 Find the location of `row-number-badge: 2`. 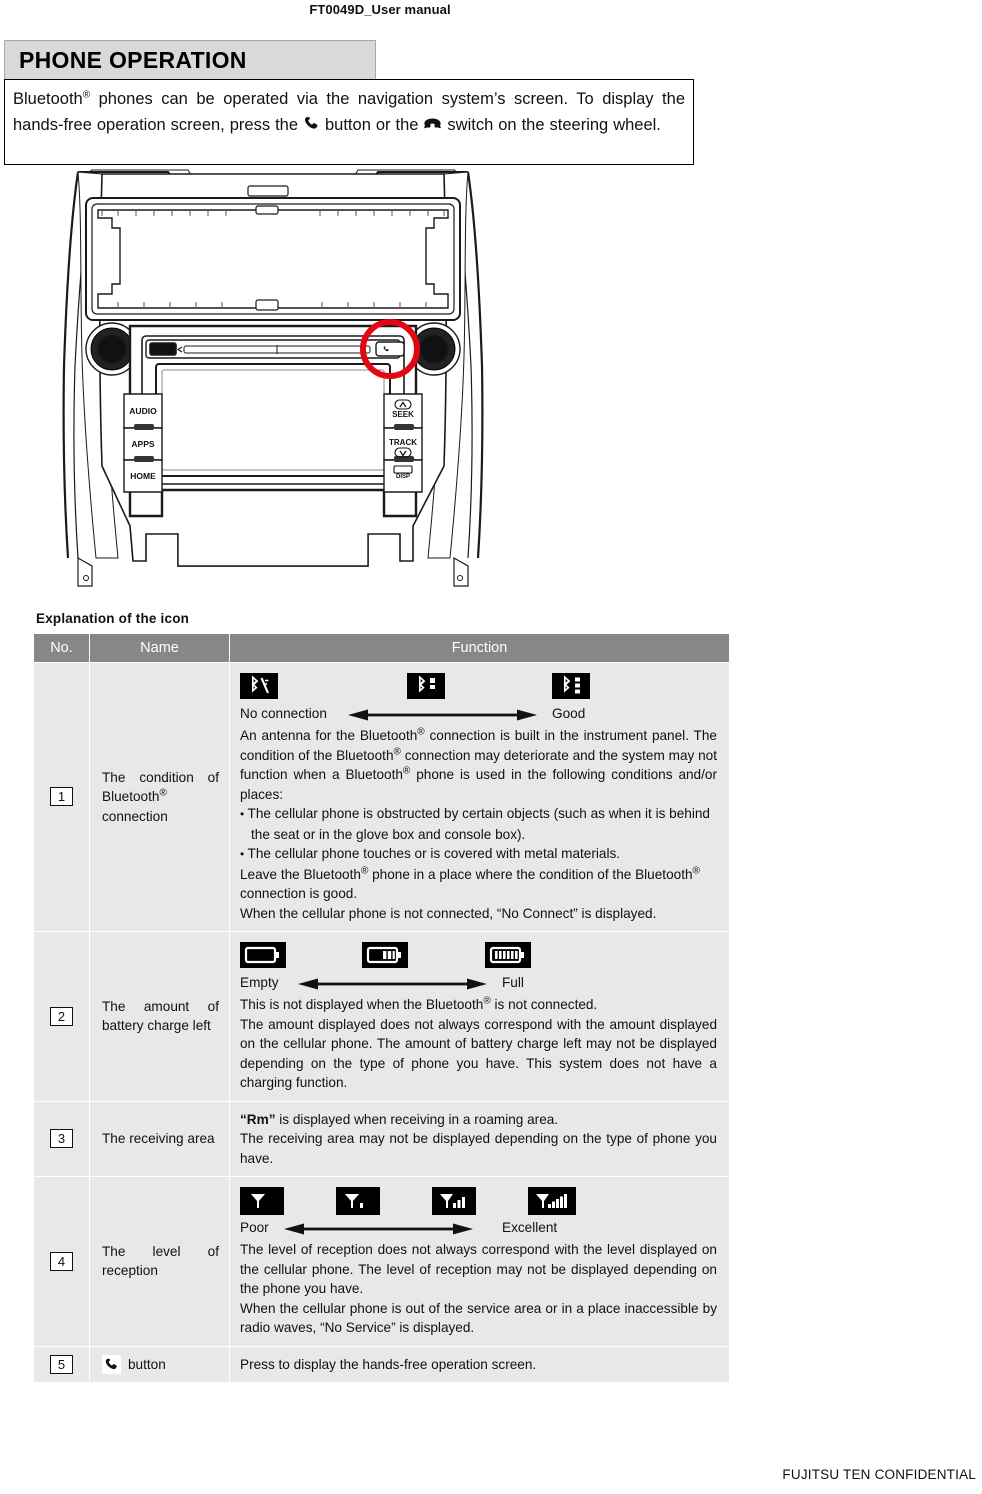

row-number-badge: 2 is located at coordinates (61, 1016).